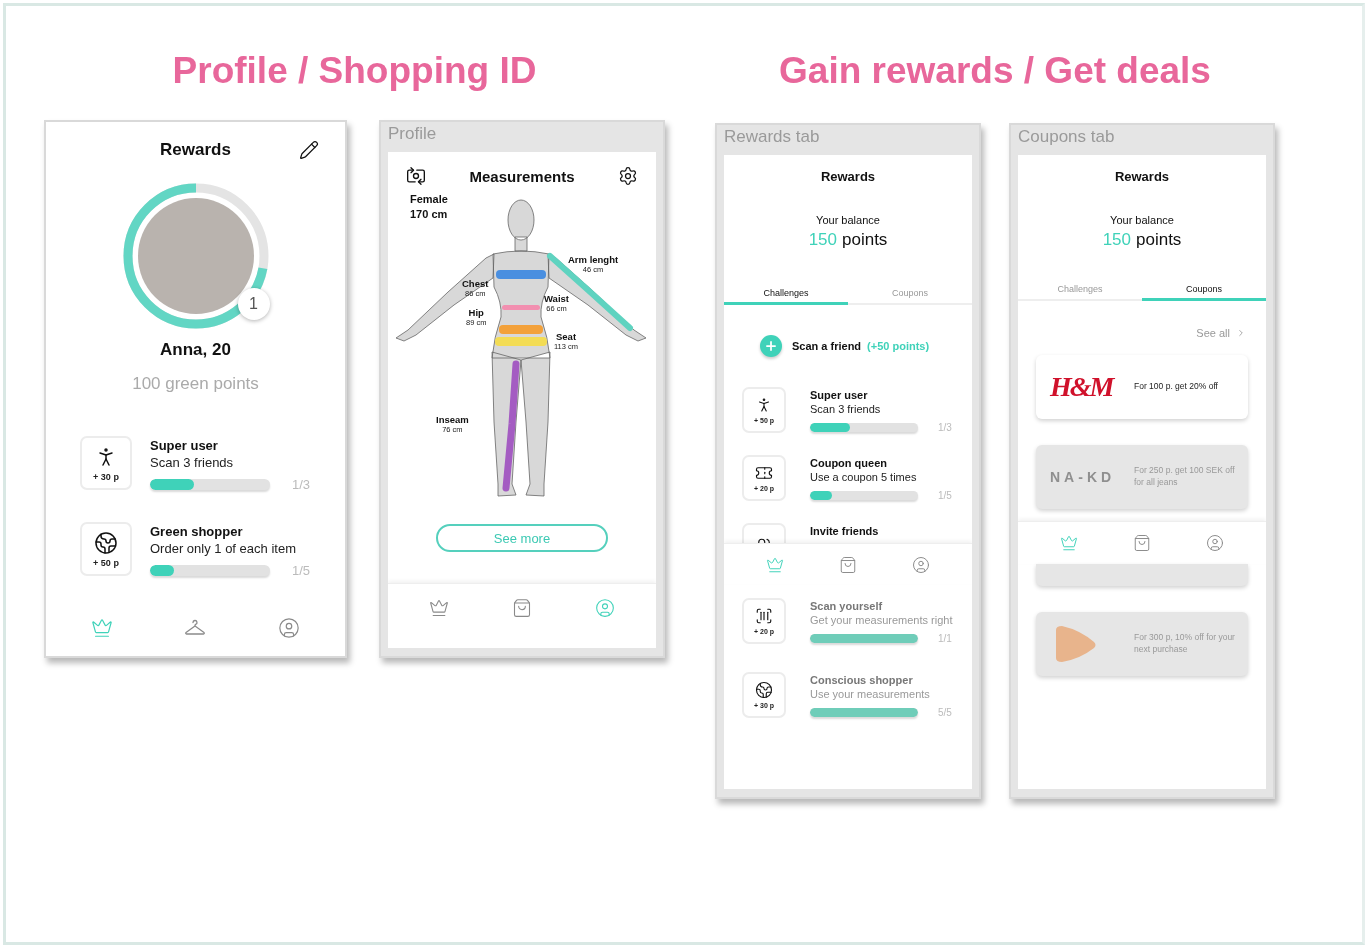  Describe the element at coordinates (106, 476) in the screenshot. I see `points-label: + 30 p` at that location.